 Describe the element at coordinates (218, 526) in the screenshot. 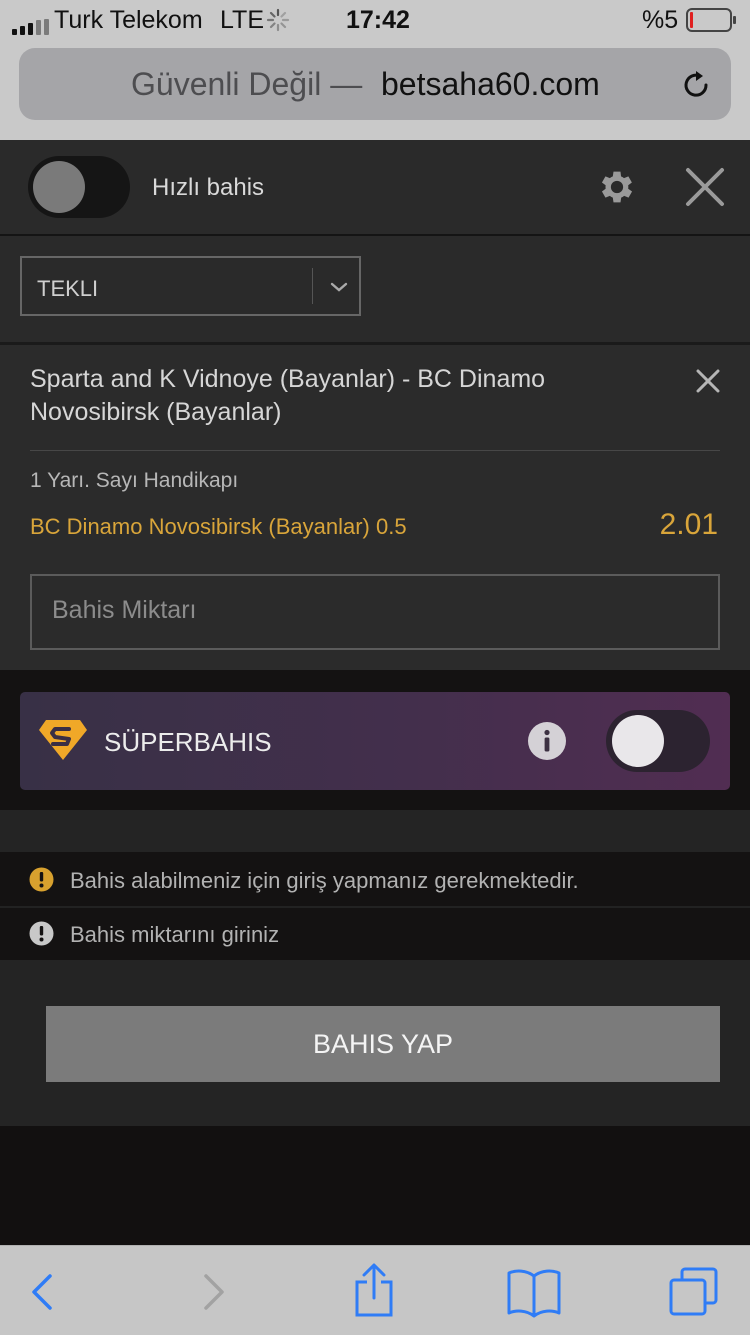

I see `selection-name: BC Dinamo Novosibirsk (Bayanlar) 0.5` at that location.